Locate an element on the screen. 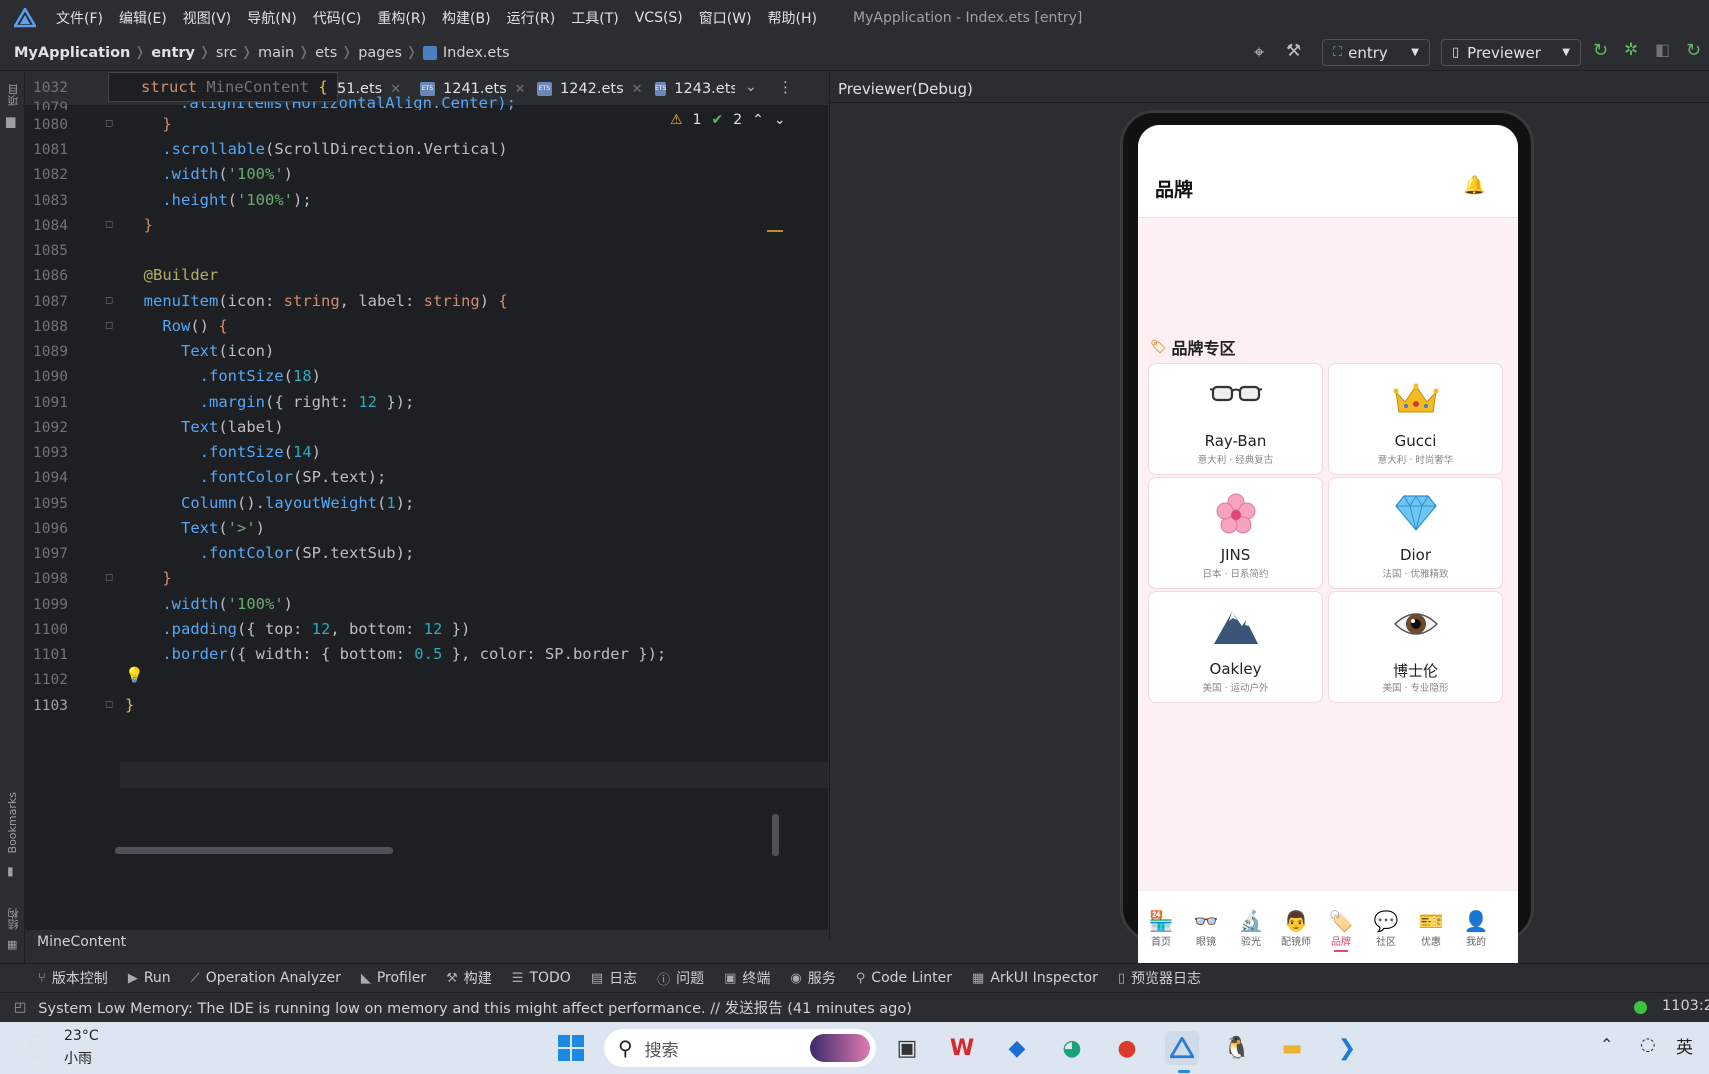  ime-indicator: 英 is located at coordinates (1684, 1045).